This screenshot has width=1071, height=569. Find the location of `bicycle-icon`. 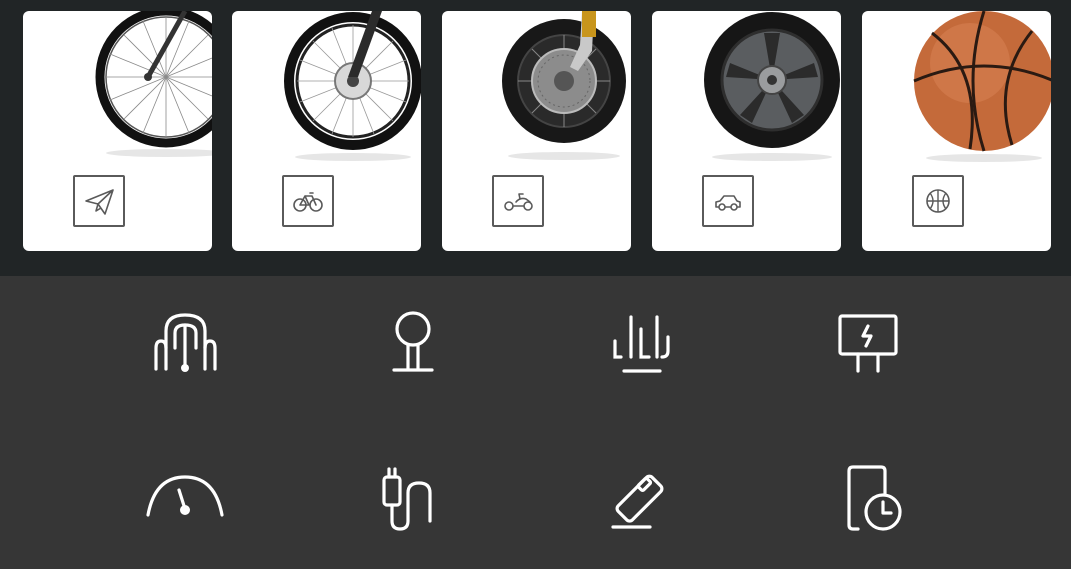

bicycle-icon is located at coordinates (308, 202).